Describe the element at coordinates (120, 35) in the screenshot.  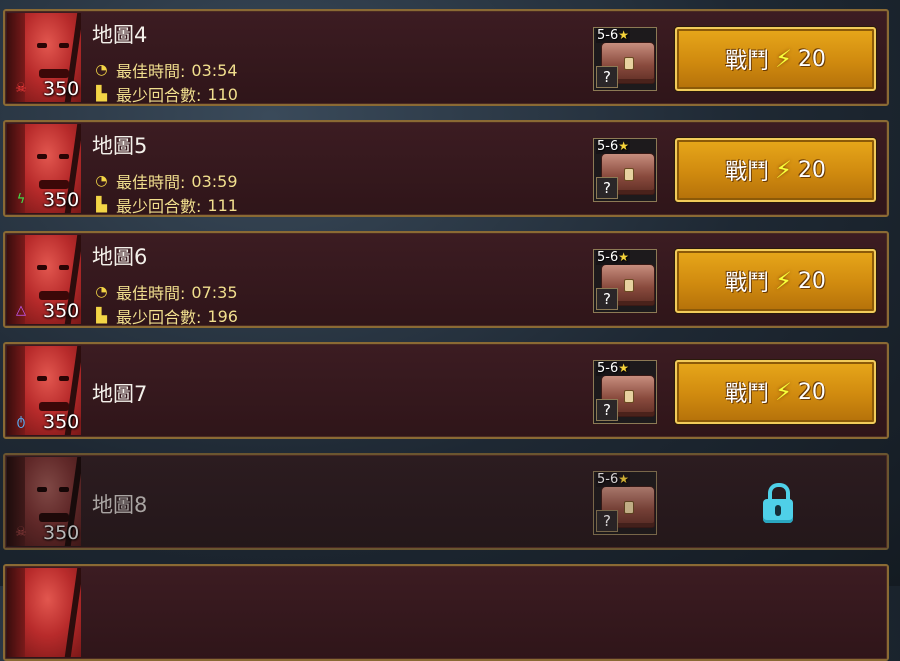
I see `stage-title: 地圖4` at that location.